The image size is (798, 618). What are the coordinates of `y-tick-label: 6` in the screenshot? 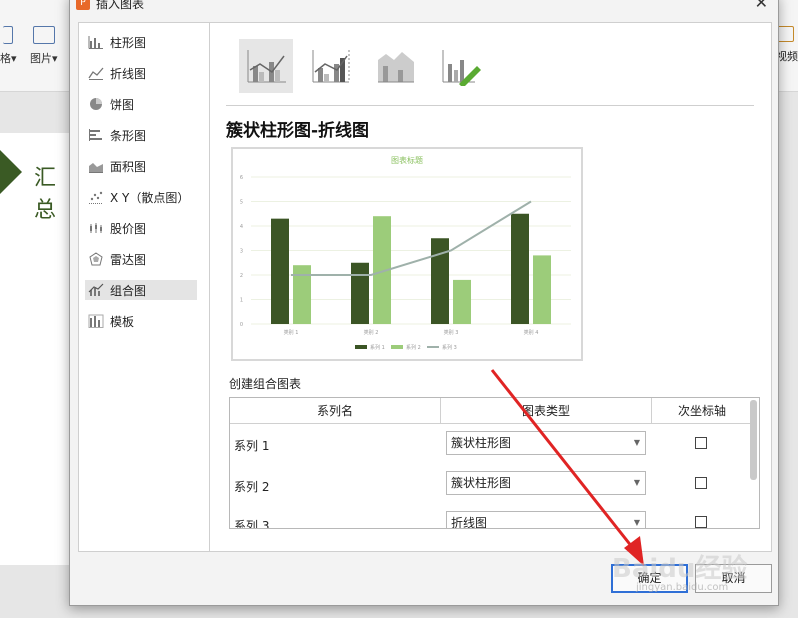 It's located at (241, 178).